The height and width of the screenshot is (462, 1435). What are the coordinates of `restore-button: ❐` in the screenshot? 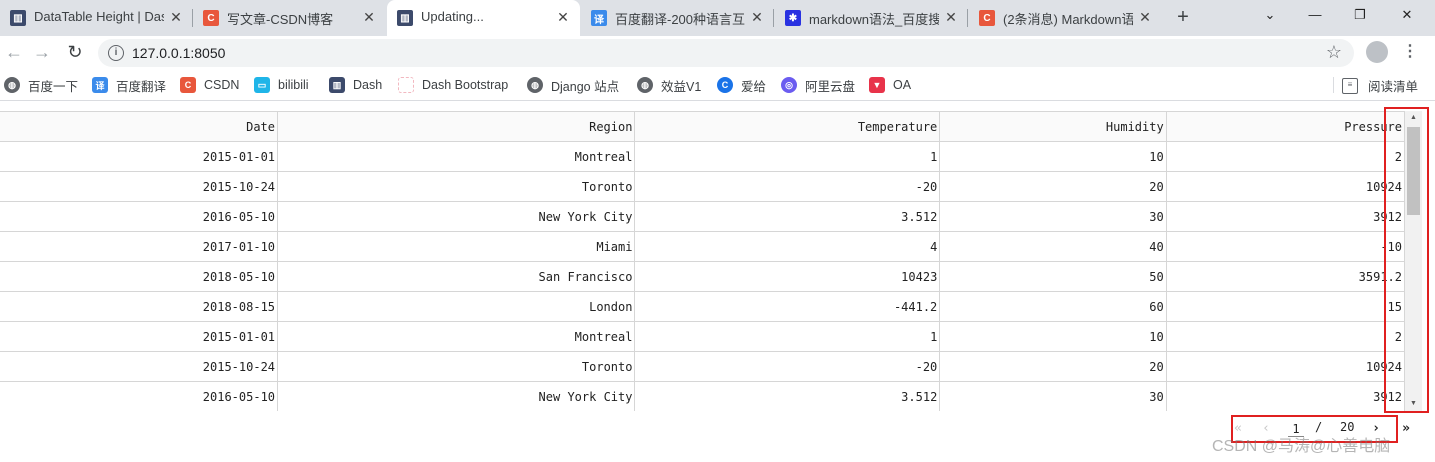 It's located at (1360, 15).